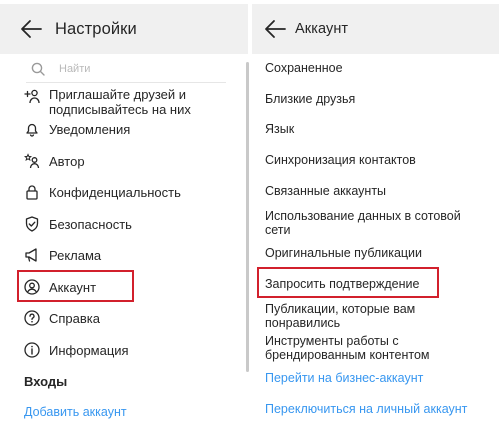  What do you see at coordinates (32, 224) in the screenshot?
I see `shield-check-icon` at bounding box center [32, 224].